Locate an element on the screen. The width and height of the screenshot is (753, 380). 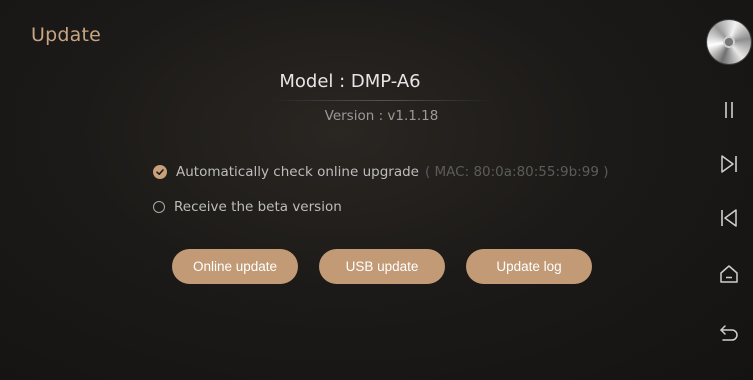
model-label: Model : DMP-A6 is located at coordinates (350, 81).